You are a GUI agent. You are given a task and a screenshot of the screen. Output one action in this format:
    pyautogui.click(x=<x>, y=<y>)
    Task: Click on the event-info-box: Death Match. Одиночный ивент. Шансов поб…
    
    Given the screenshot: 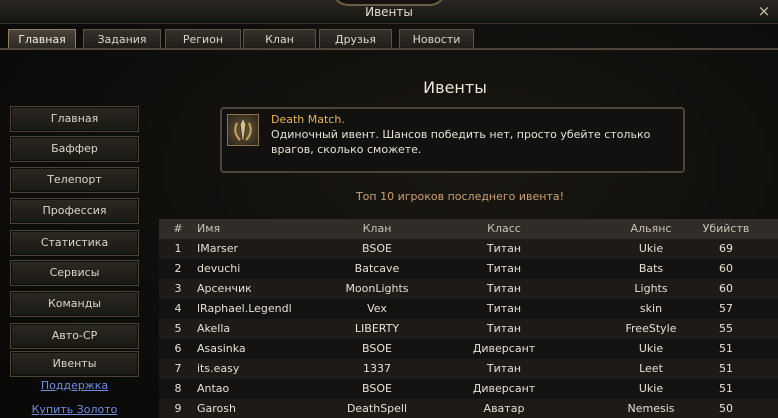 What is the action you would take?
    pyautogui.click(x=452, y=140)
    